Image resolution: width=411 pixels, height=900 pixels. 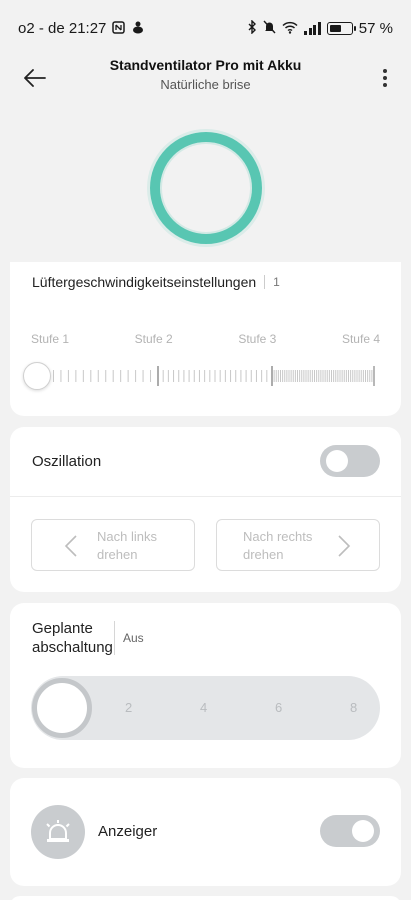 I want to click on shutdown-tick: 6, so click(x=279, y=707).